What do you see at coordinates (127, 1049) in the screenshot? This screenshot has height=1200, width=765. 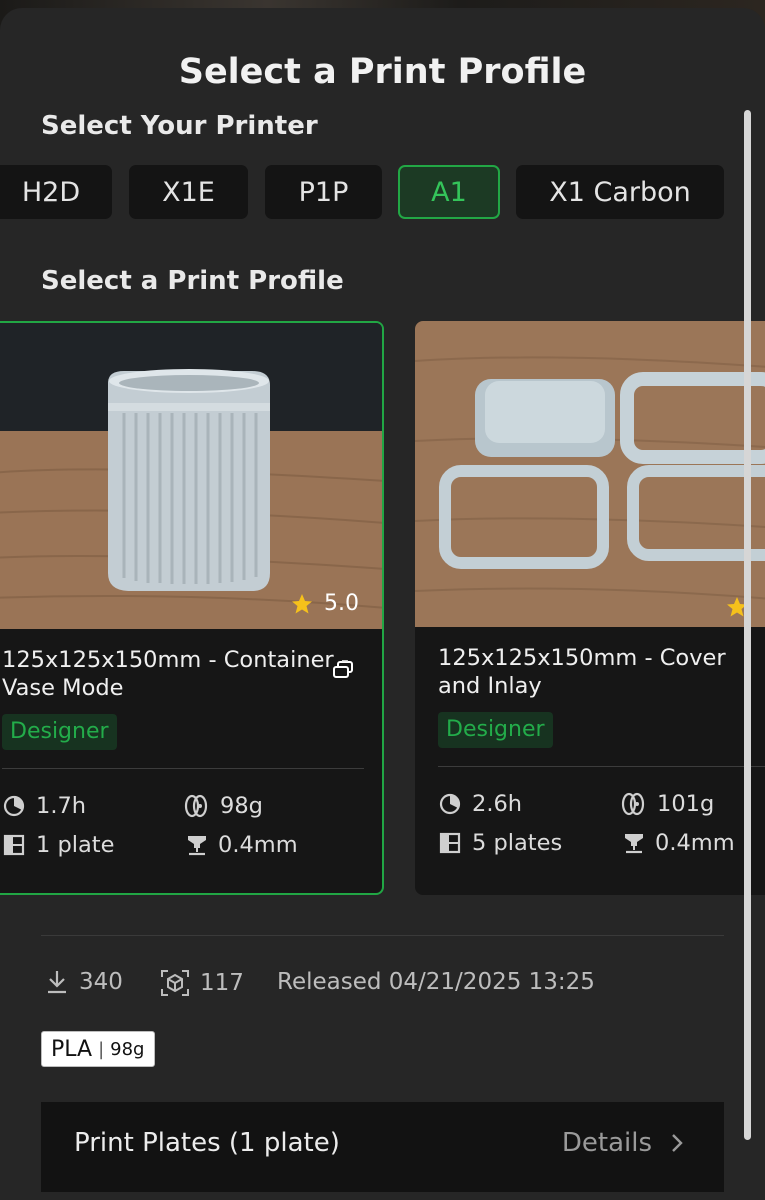 I see `filament-weight: 98g` at bounding box center [127, 1049].